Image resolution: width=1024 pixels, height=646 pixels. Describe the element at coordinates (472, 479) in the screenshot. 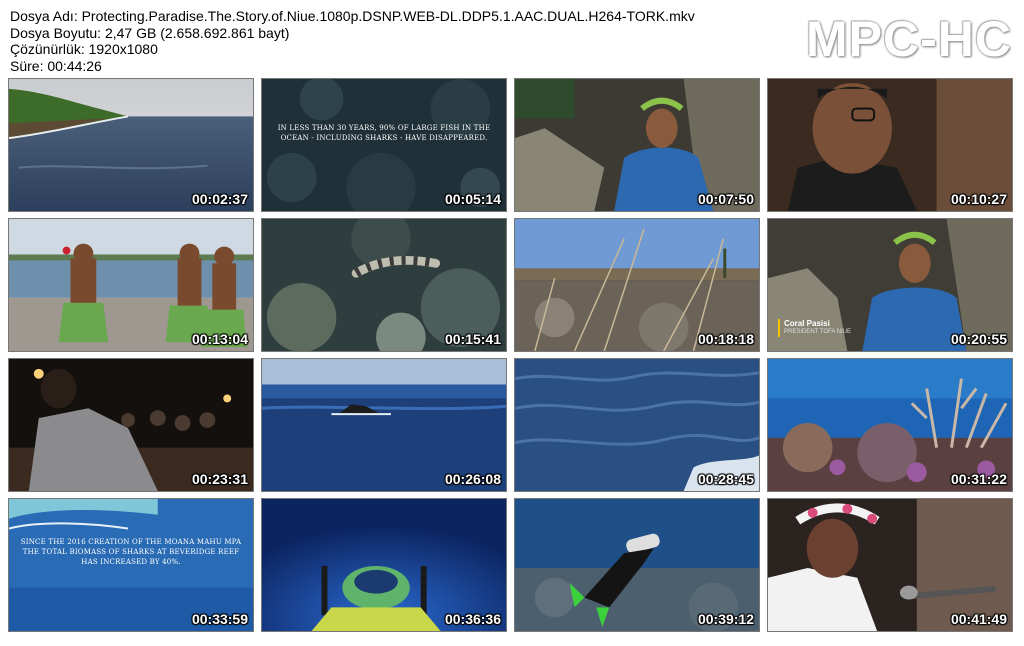

I see `timestamp: 00:26:08` at that location.